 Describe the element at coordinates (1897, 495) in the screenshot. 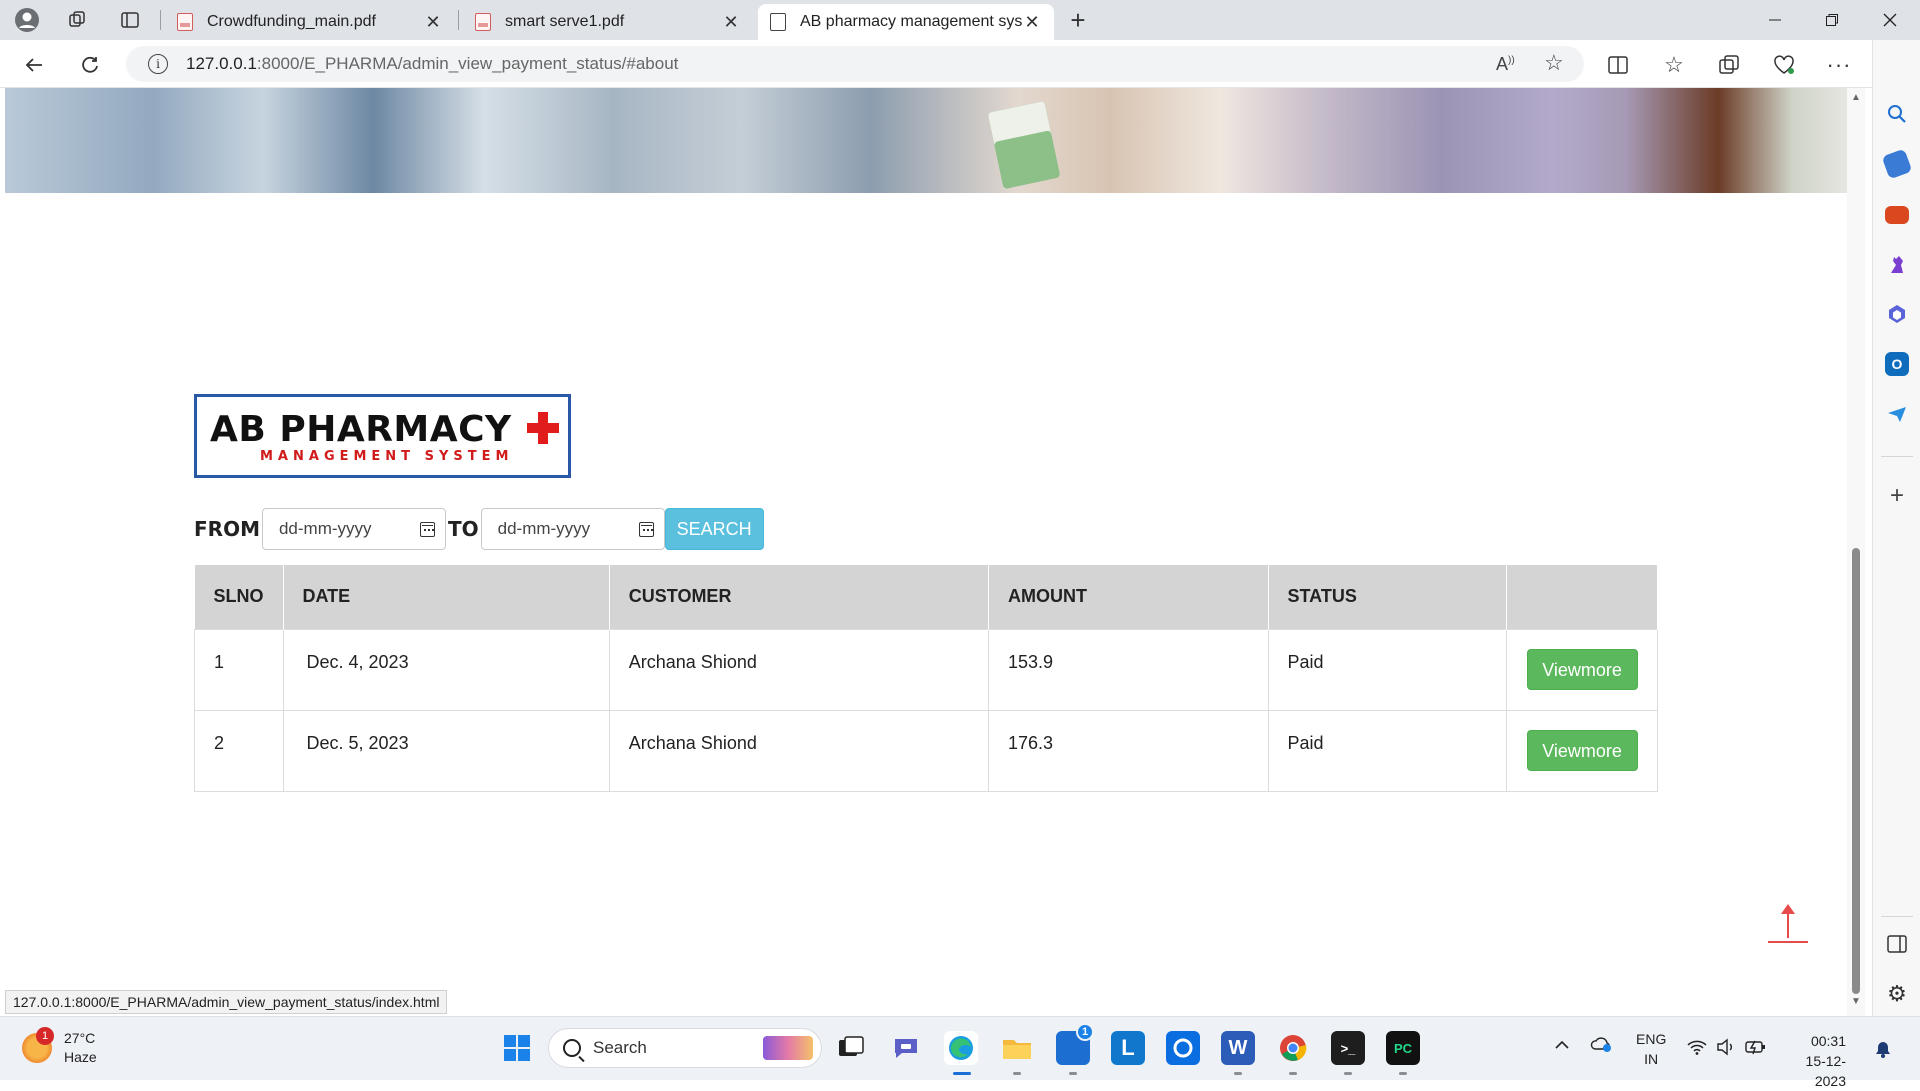

I see `add-sidebar-app-icon: +` at that location.